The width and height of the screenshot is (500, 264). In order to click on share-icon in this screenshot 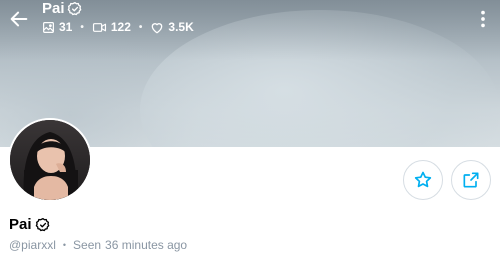, I will do `click(471, 180)`.